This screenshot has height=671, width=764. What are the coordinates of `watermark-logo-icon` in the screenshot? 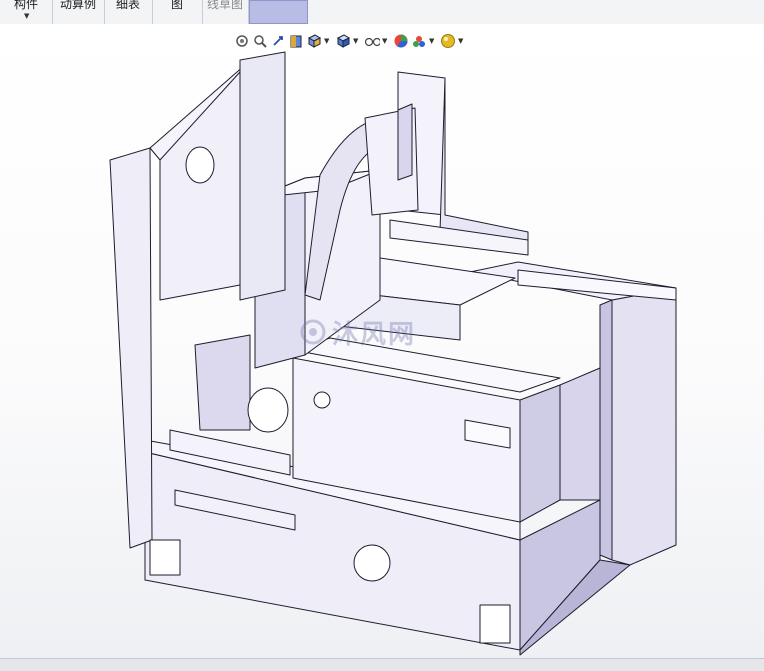 It's located at (313, 332).